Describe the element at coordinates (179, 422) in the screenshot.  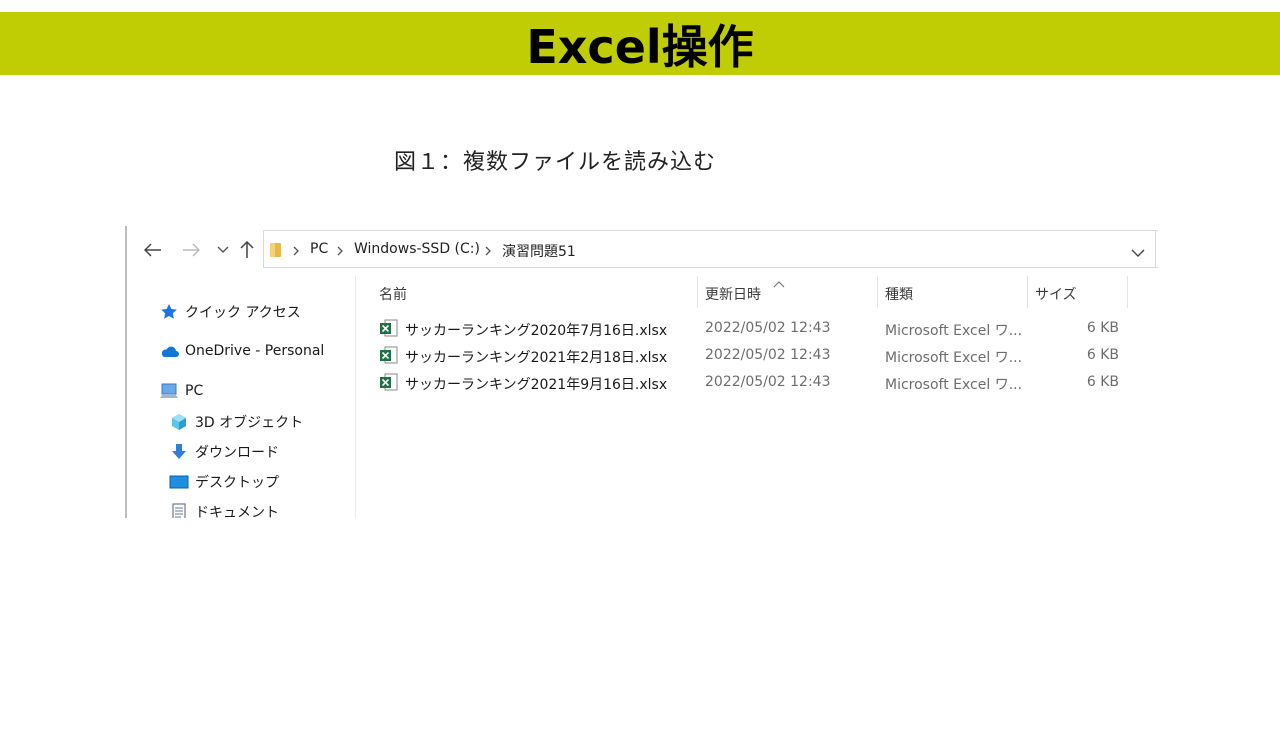
I see `cube-icon` at that location.